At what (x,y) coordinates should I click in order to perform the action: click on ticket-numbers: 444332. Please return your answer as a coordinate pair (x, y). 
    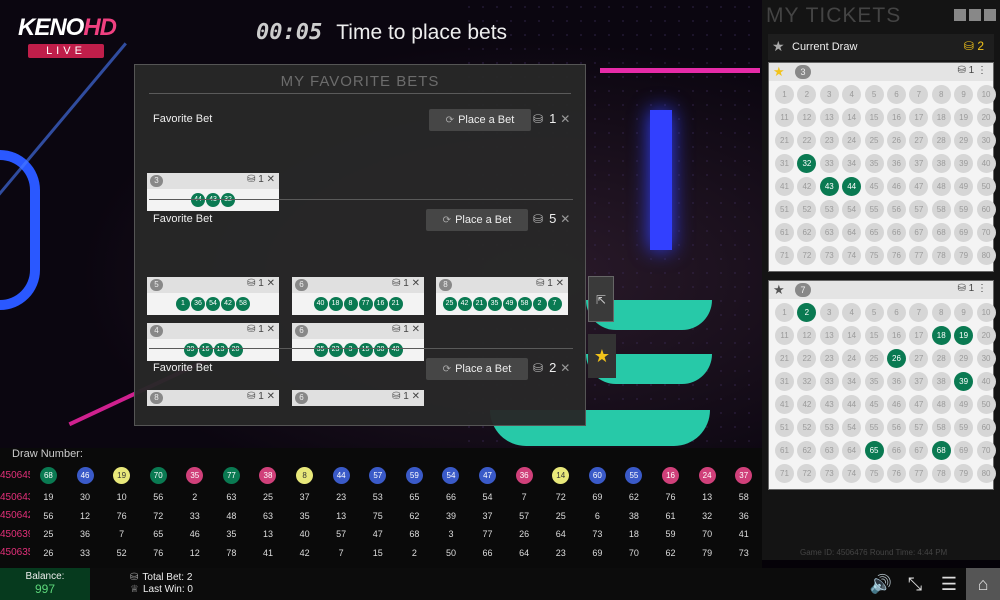
    Looking at the image, I should click on (213, 200).